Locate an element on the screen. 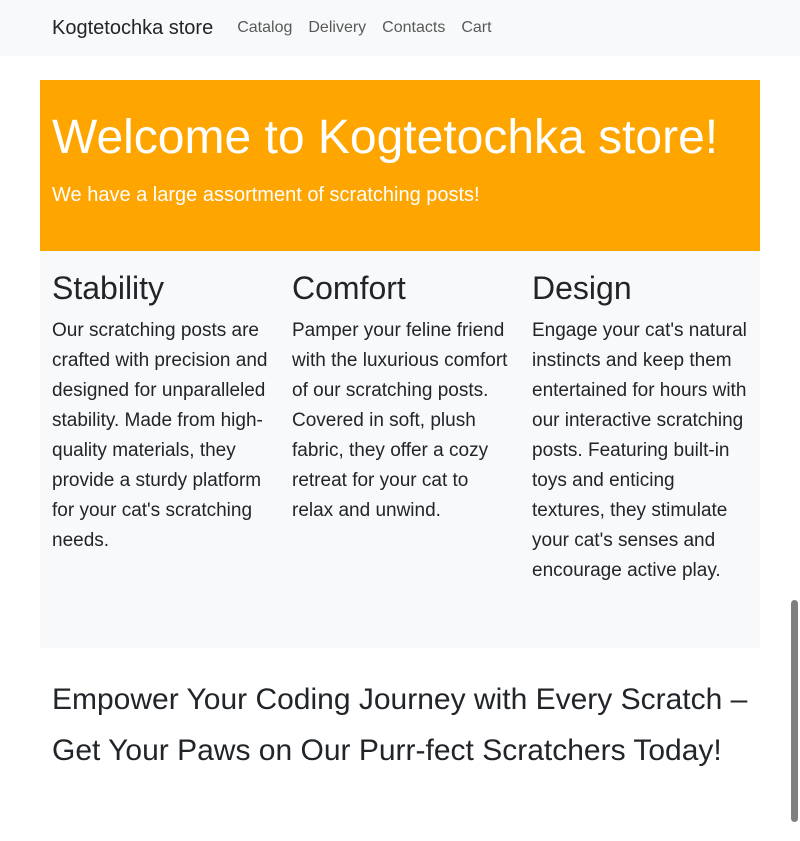 The image size is (800, 841). feature-title: Comfort is located at coordinates (349, 288).